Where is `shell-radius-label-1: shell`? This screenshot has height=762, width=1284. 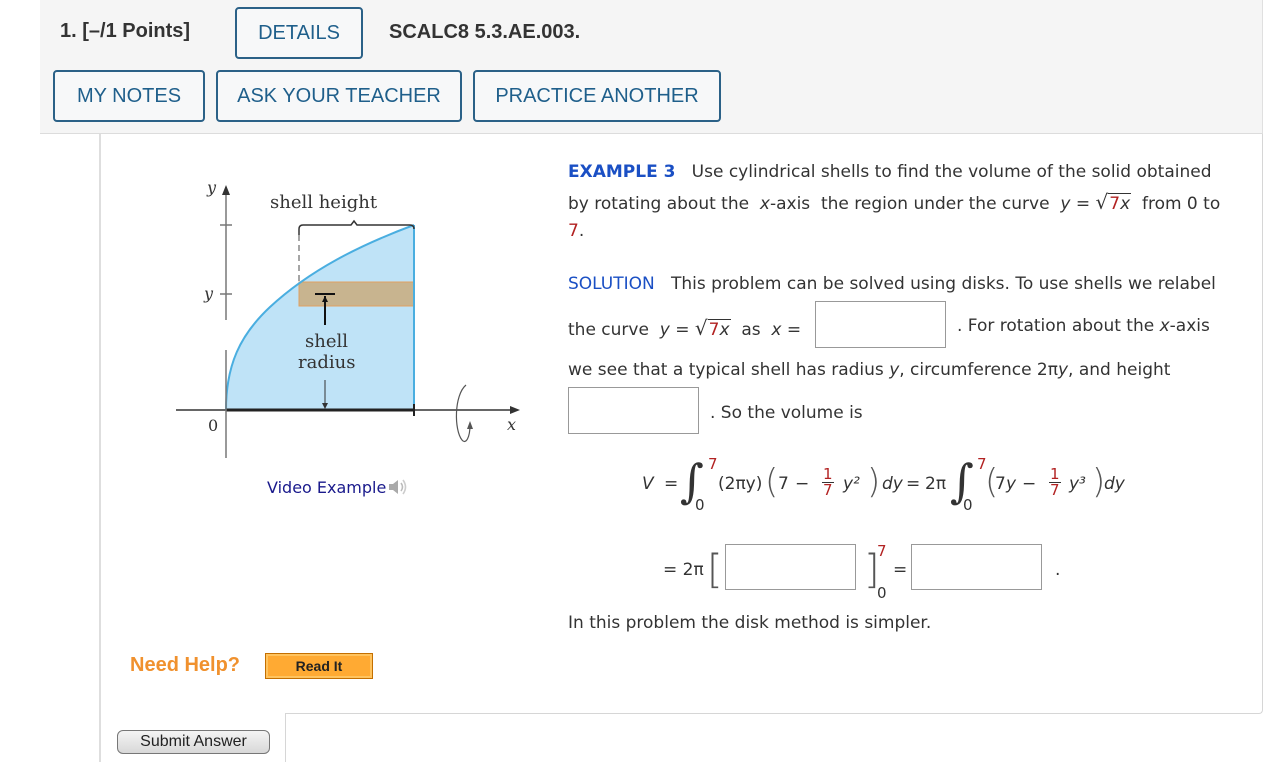 shell-radius-label-1: shell is located at coordinates (326, 341).